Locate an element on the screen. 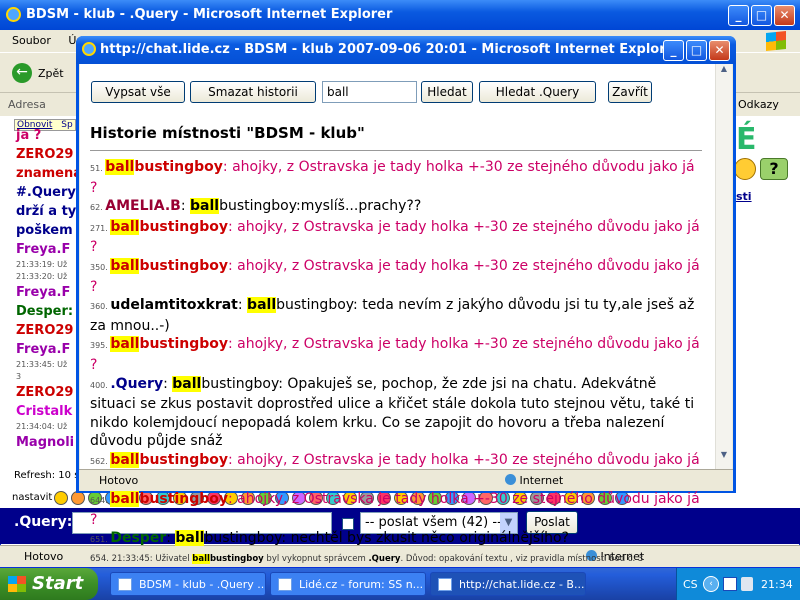  entry-number: 644. is located at coordinates (100, 501).